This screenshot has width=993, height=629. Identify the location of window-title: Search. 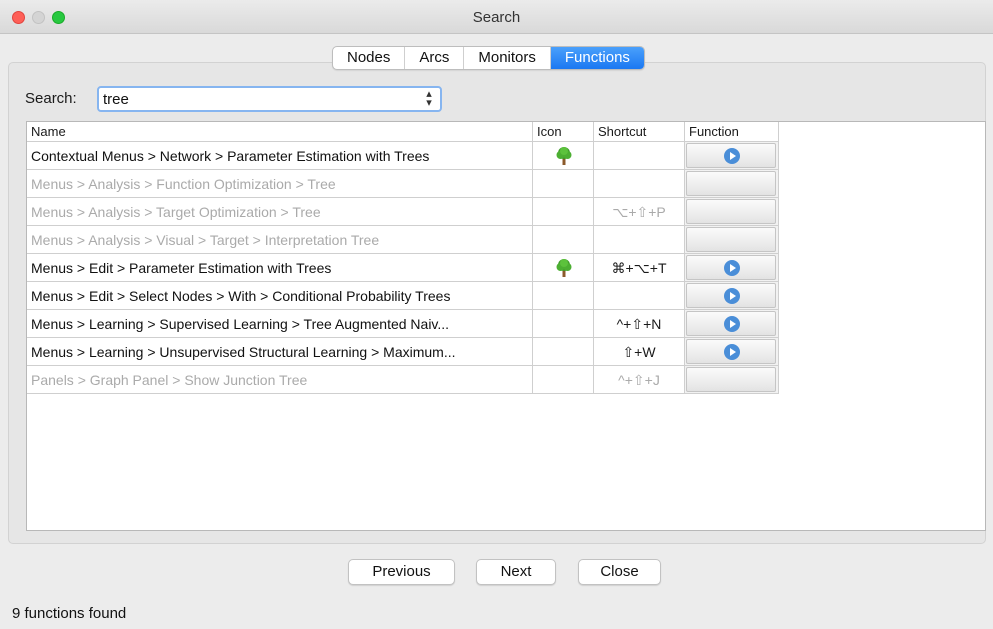
(496, 17).